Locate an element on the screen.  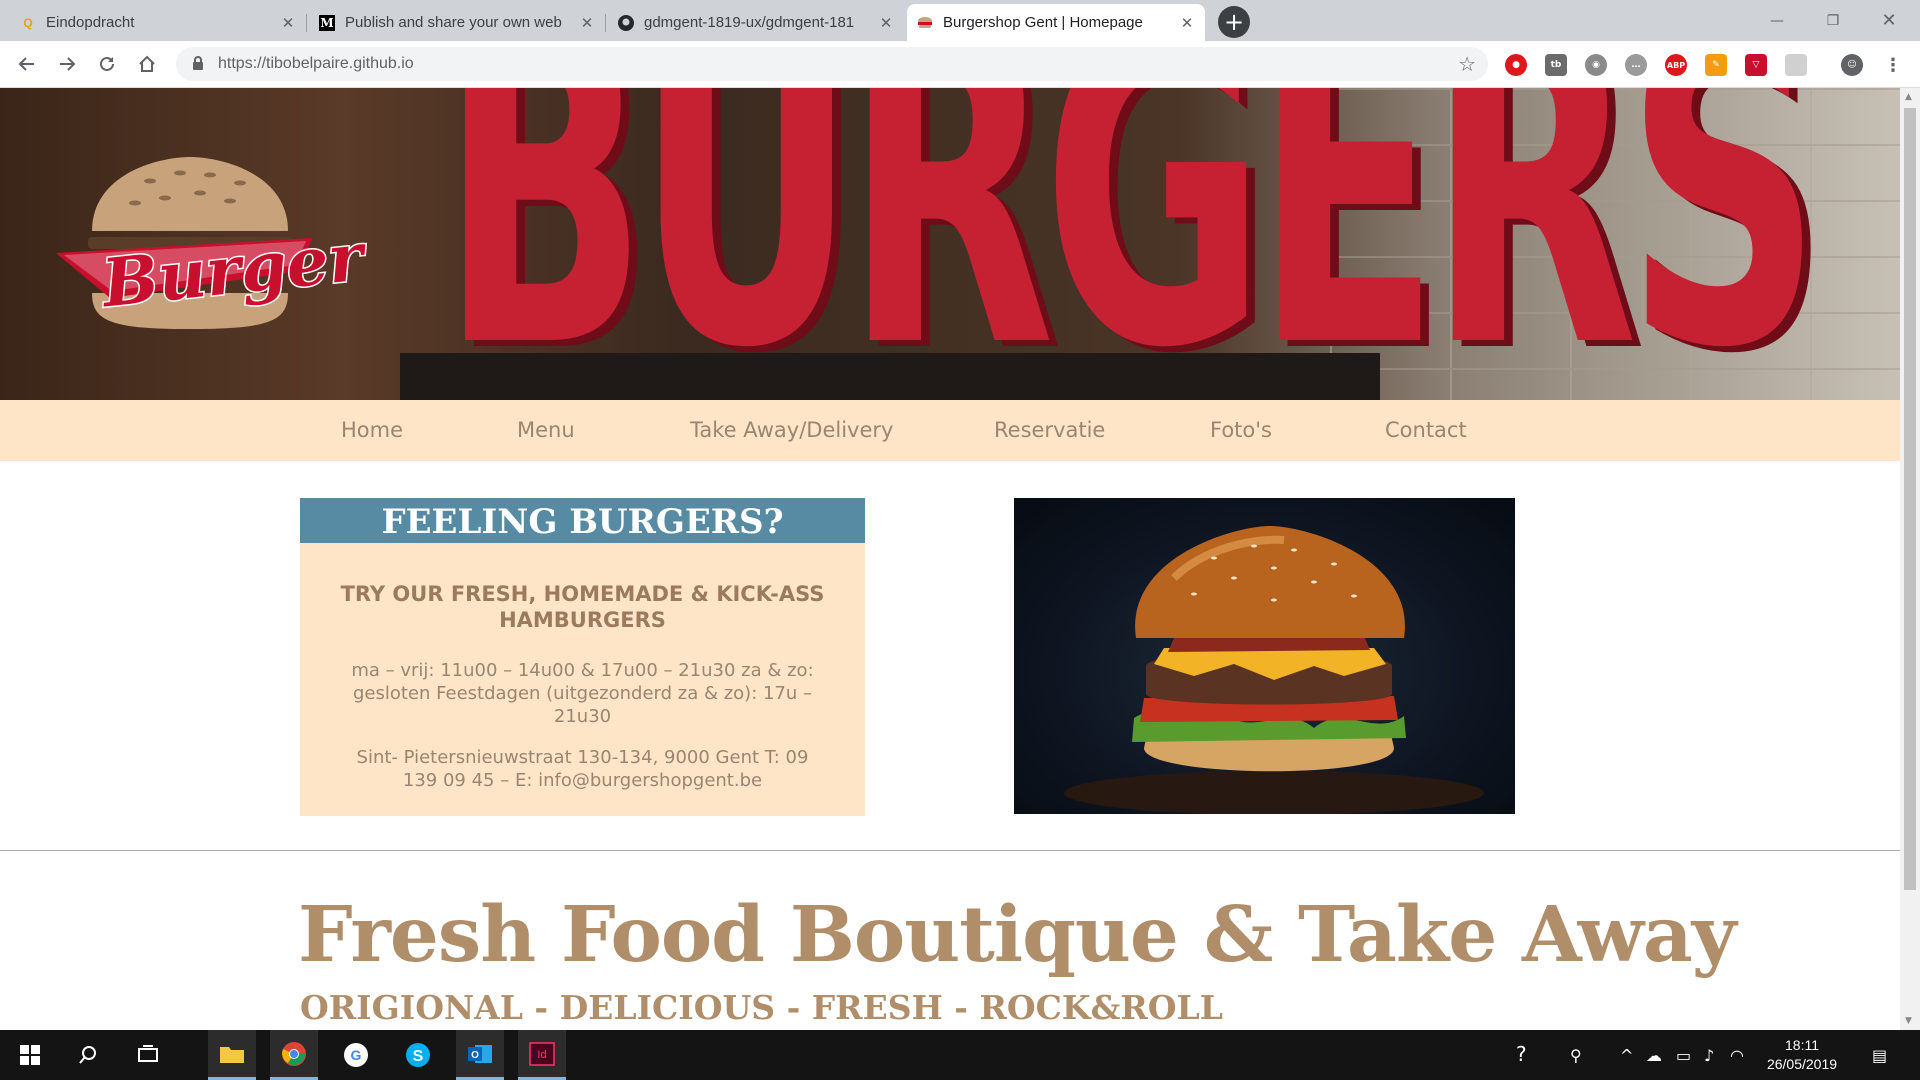
outlook-button: O is located at coordinates (480, 1055).